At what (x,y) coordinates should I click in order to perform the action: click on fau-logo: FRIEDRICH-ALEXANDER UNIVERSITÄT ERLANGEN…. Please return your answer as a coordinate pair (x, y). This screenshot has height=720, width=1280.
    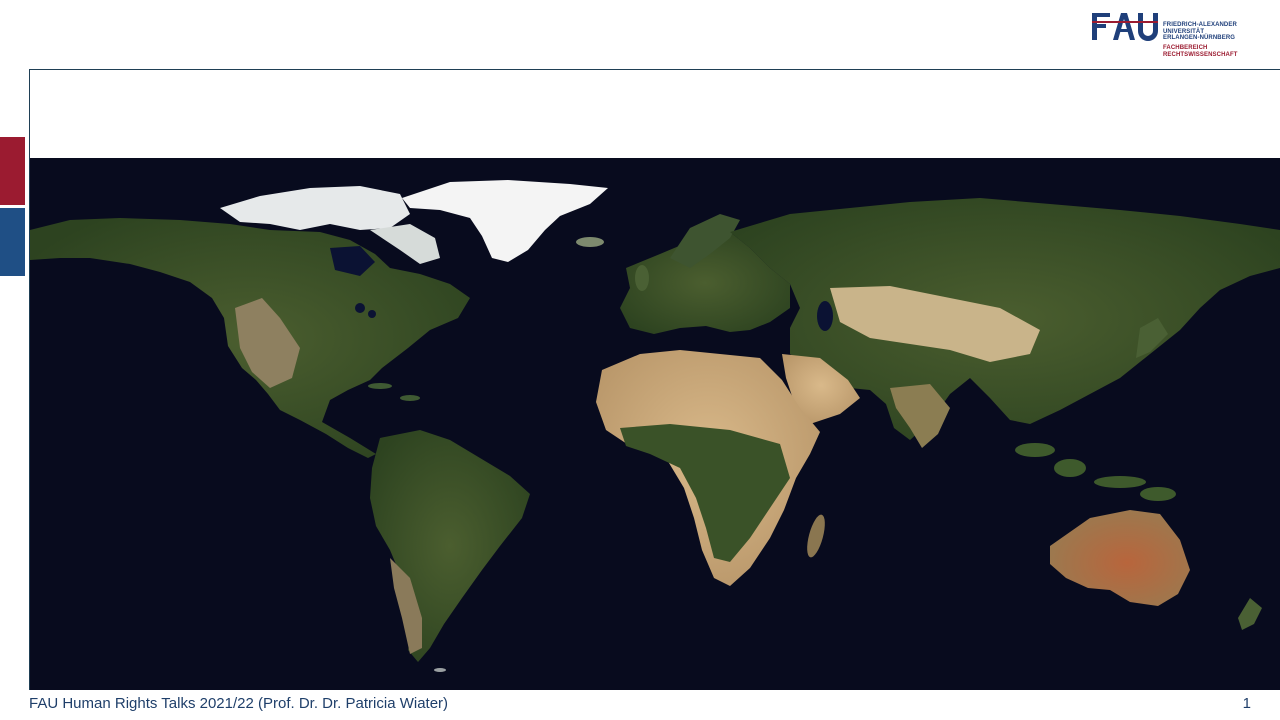
    Looking at the image, I should click on (1167, 35).